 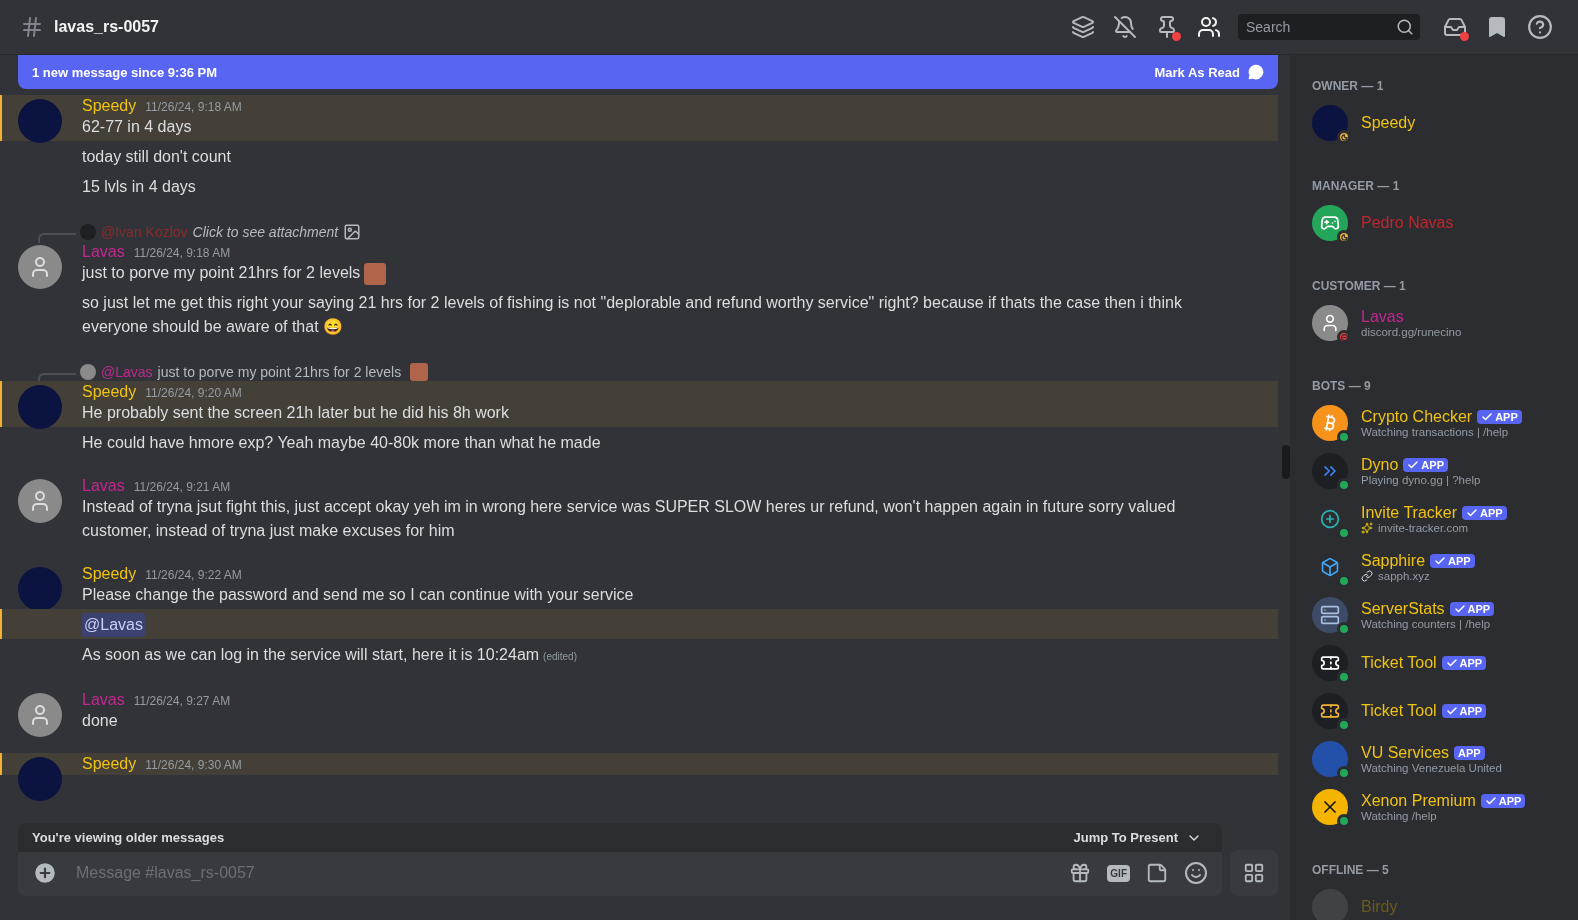 What do you see at coordinates (139, 187) in the screenshot?
I see `message-text: 15 lvls in 4 days` at bounding box center [139, 187].